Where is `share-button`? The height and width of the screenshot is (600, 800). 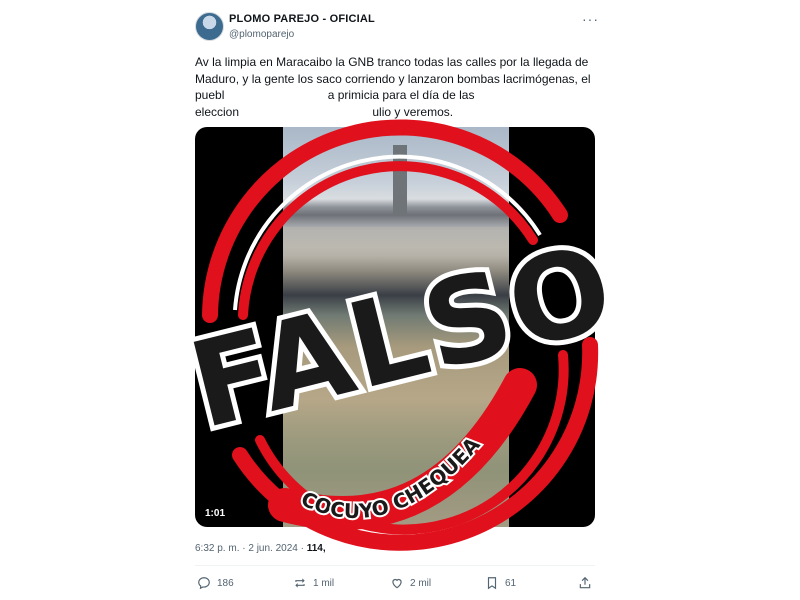
share-button is located at coordinates (585, 583).